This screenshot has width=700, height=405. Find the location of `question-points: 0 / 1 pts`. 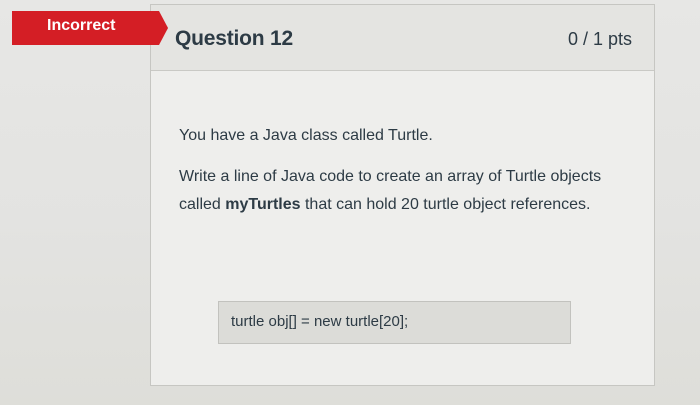

question-points: 0 / 1 pts is located at coordinates (599, 39).